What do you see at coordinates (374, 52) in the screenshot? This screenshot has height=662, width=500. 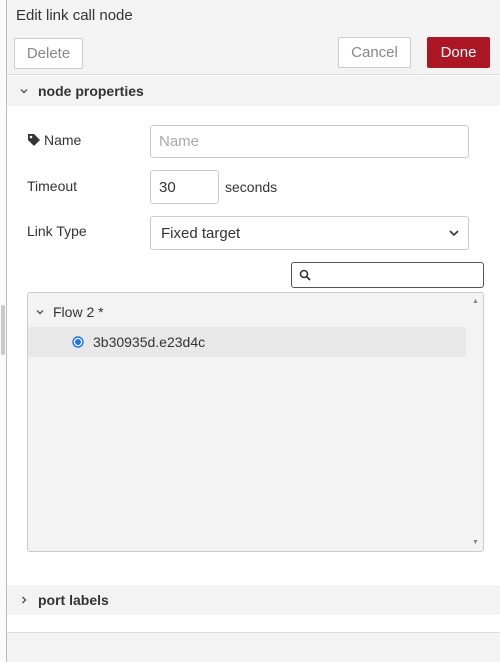 I see `cancel-button: Cancel` at bounding box center [374, 52].